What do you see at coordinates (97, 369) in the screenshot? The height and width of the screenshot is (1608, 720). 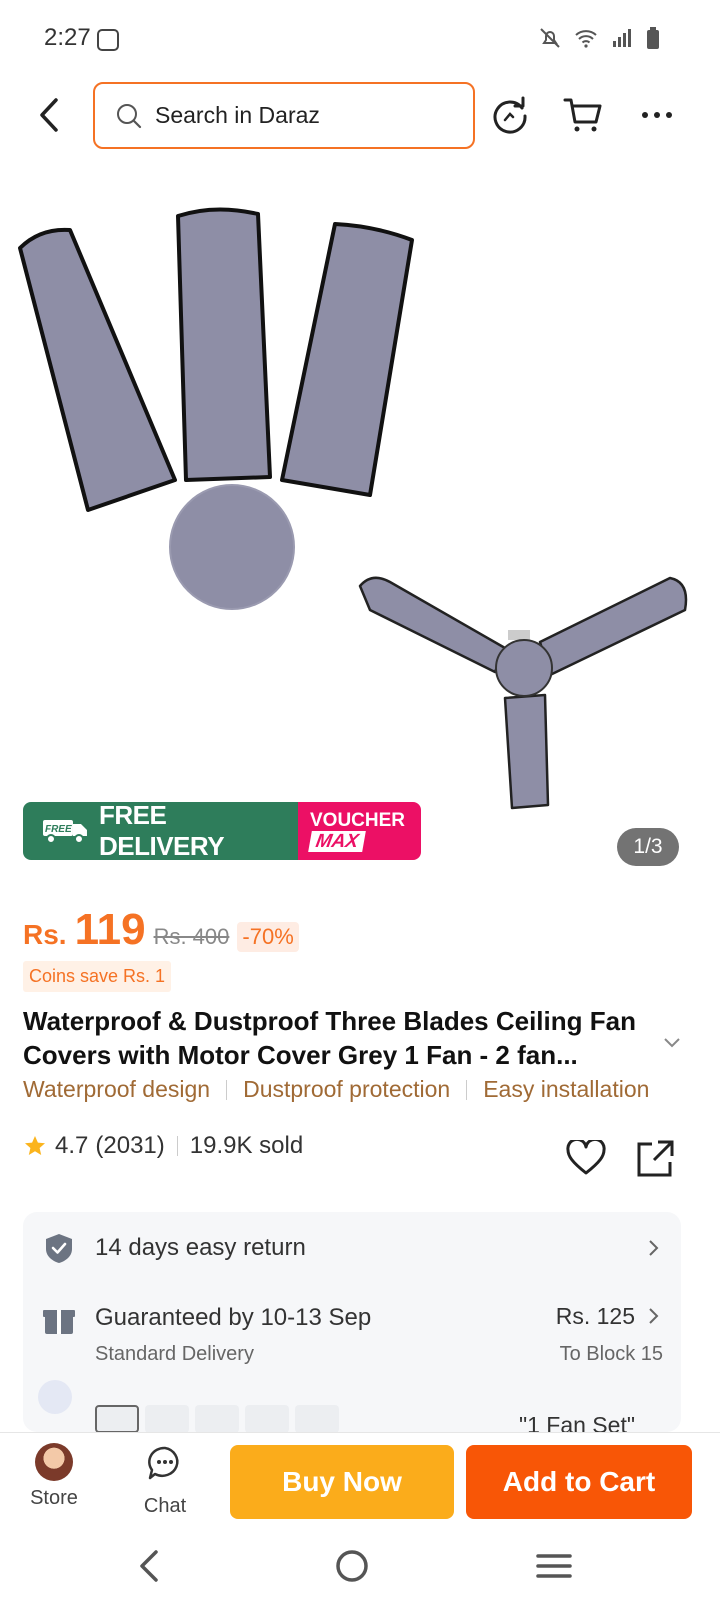 I see `fan-blade-cover-left` at bounding box center [97, 369].